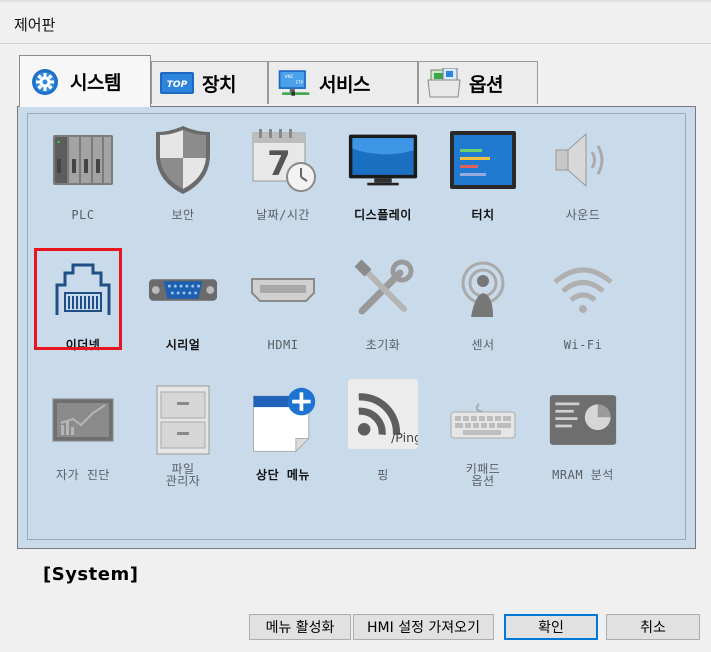 The width and height of the screenshot is (711, 652). Describe the element at coordinates (183, 475) in the screenshot. I see `item-label: 파일 관리자` at that location.